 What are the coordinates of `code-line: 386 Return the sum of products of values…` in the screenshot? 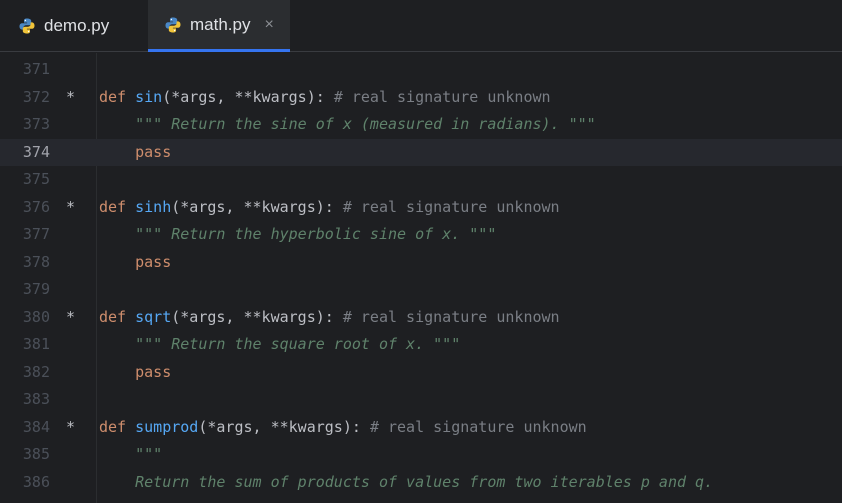 It's located at (421, 483).